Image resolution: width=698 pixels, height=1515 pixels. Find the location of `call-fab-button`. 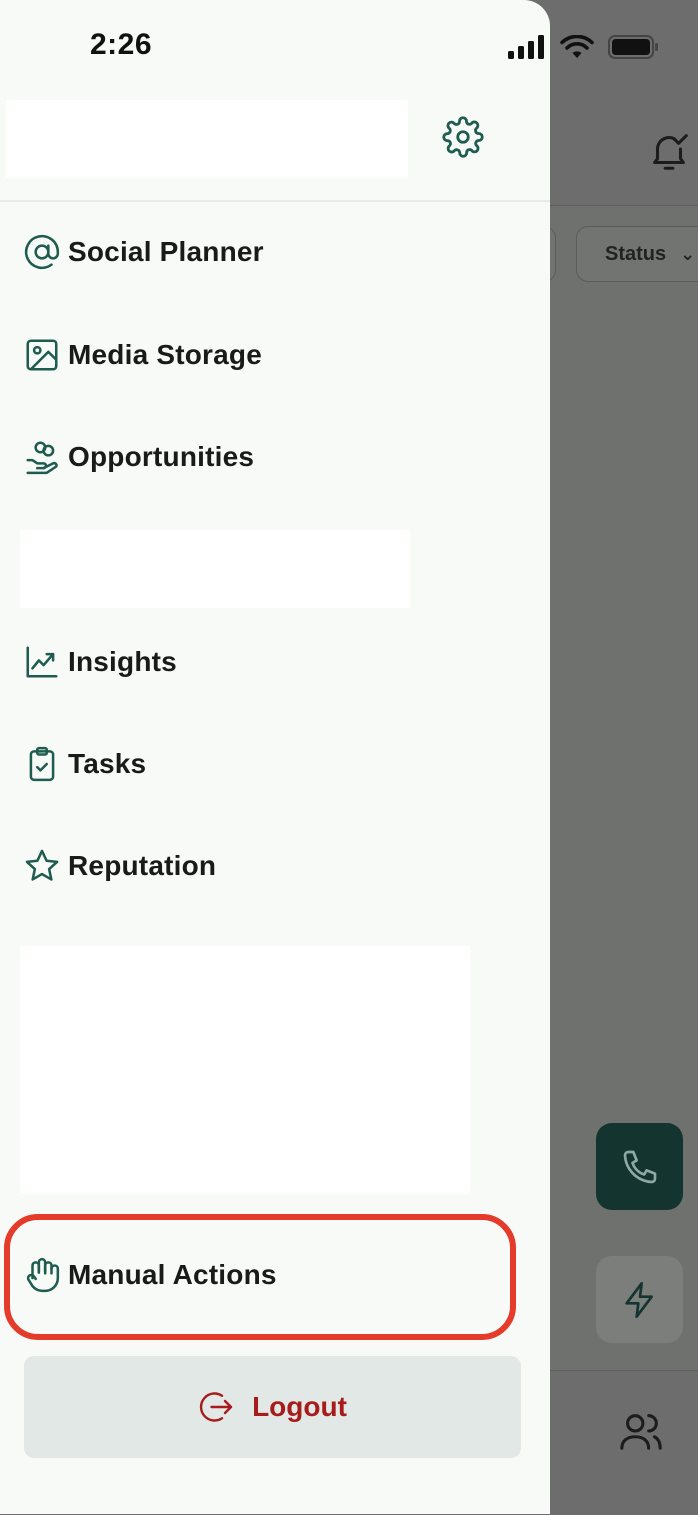

call-fab-button is located at coordinates (639, 1166).